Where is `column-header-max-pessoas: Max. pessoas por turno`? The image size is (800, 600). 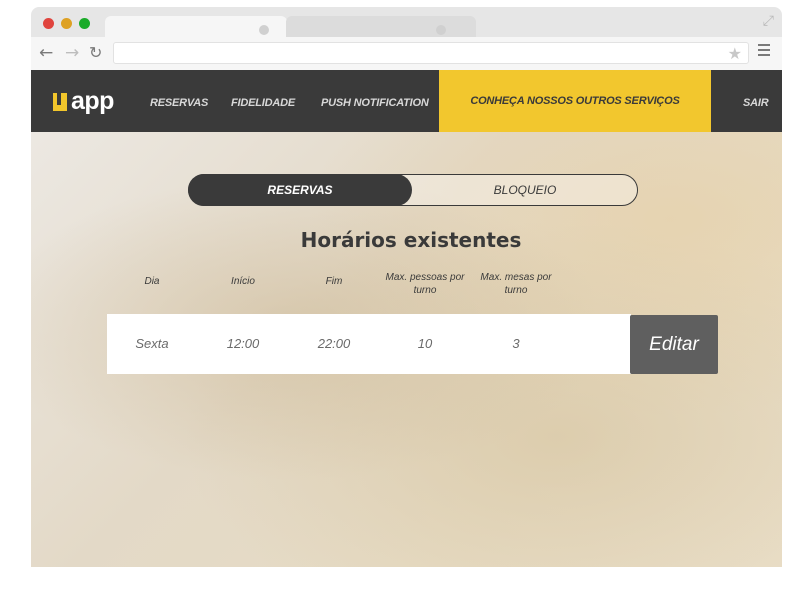
column-header-max-pessoas: Max. pessoas por turno is located at coordinates (425, 284).